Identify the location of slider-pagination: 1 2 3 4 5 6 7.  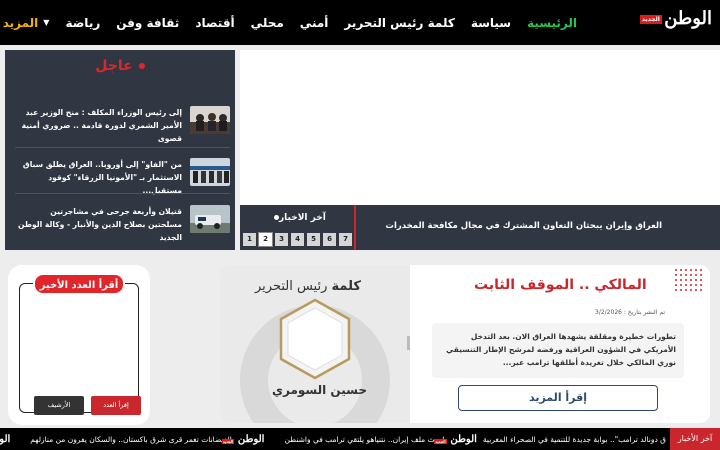
(297, 239).